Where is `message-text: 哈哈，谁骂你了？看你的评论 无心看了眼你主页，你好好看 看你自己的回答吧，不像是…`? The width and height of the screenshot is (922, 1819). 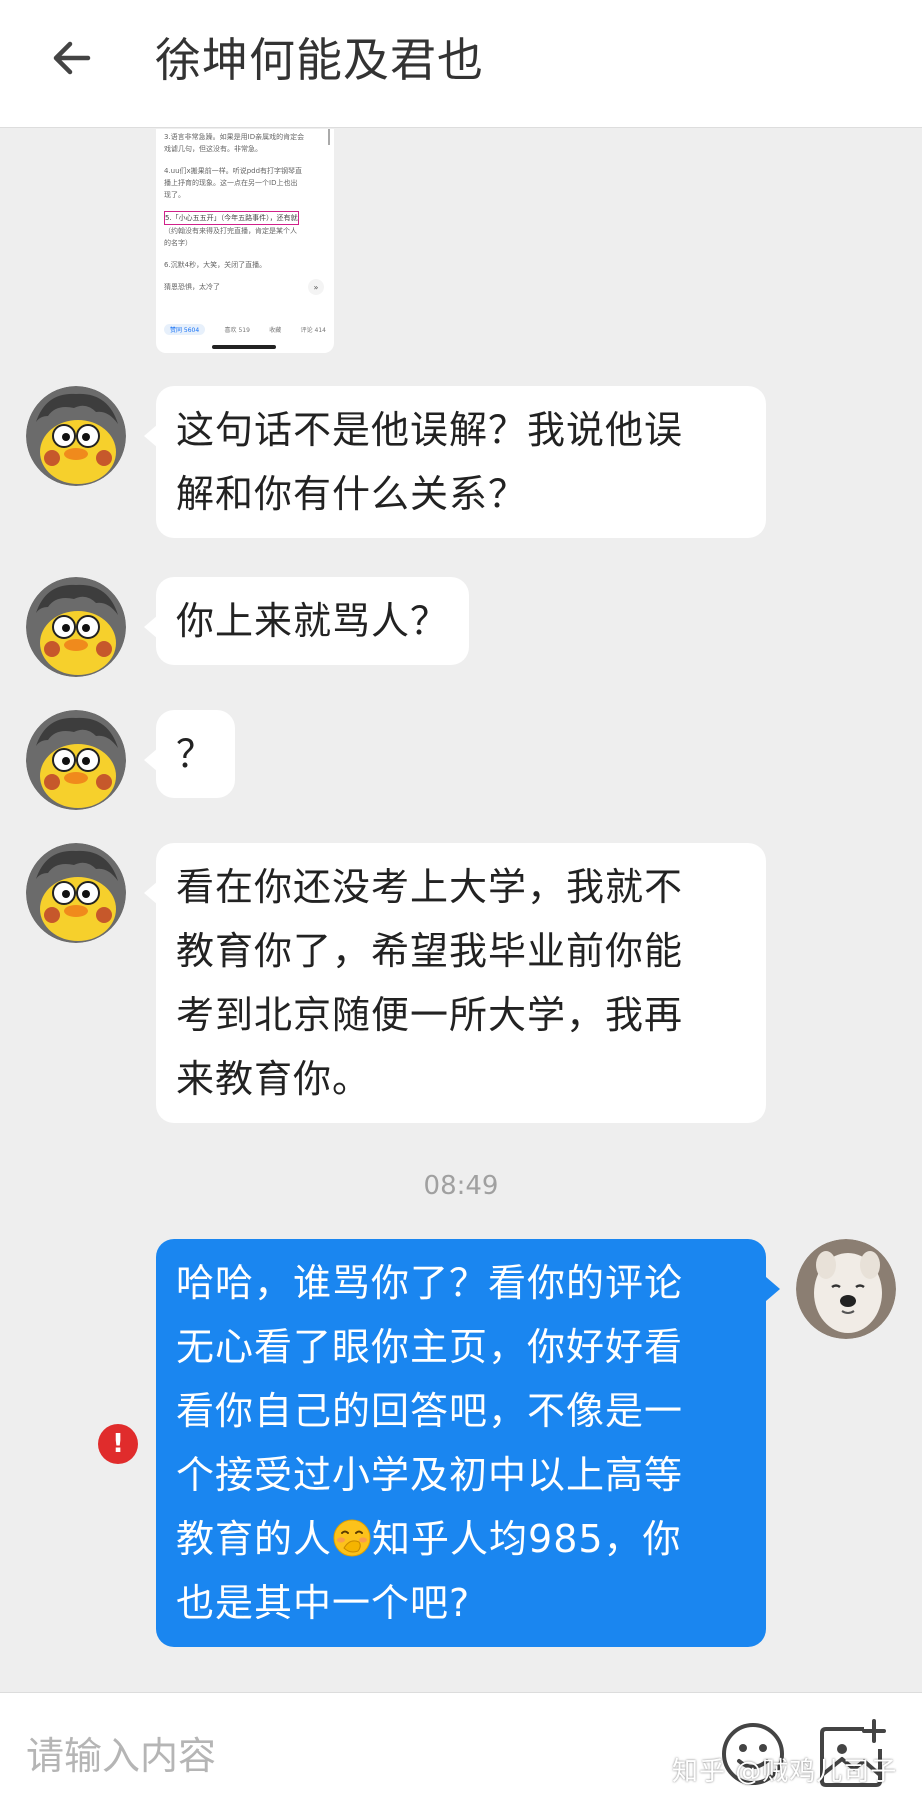 message-text: 哈哈，谁骂你了？看你的评论 无心看了眼你主页，你好好看 看你自己的回答吧，不像是… is located at coordinates (430, 1411).